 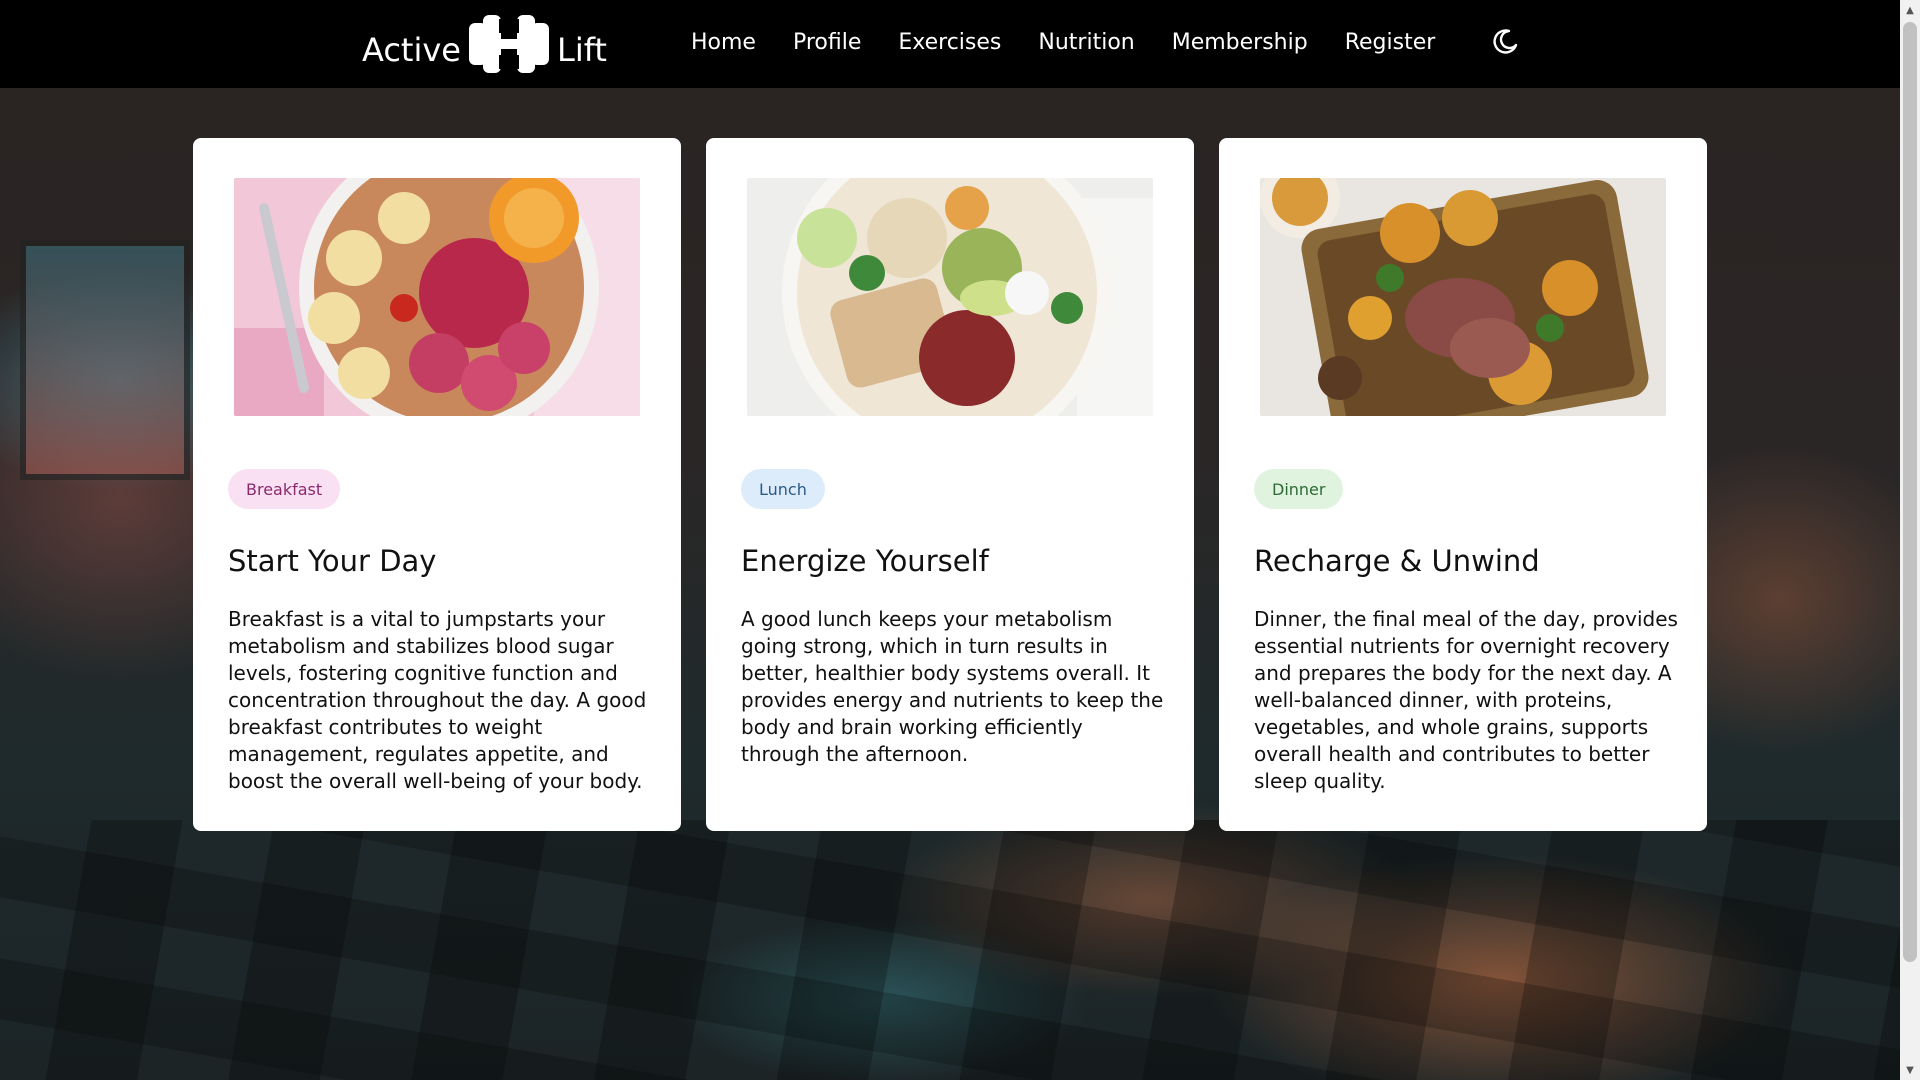 What do you see at coordinates (581, 50) in the screenshot?
I see `logo-text-right: Lift` at bounding box center [581, 50].